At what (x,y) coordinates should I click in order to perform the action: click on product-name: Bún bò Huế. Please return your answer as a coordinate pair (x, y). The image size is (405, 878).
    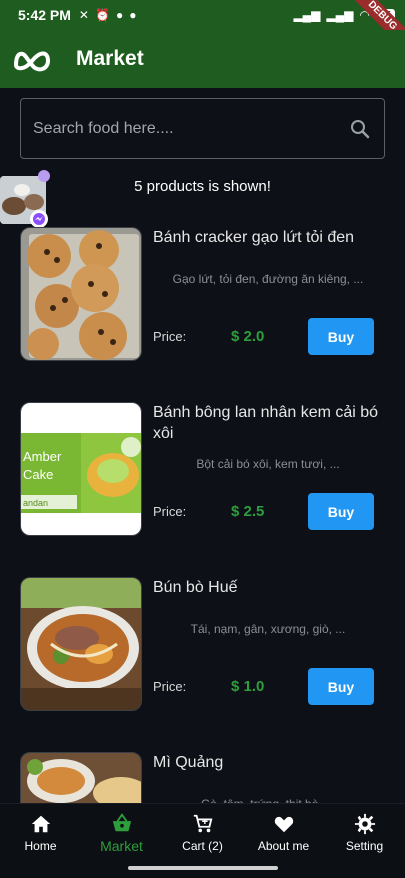
    Looking at the image, I should click on (195, 587).